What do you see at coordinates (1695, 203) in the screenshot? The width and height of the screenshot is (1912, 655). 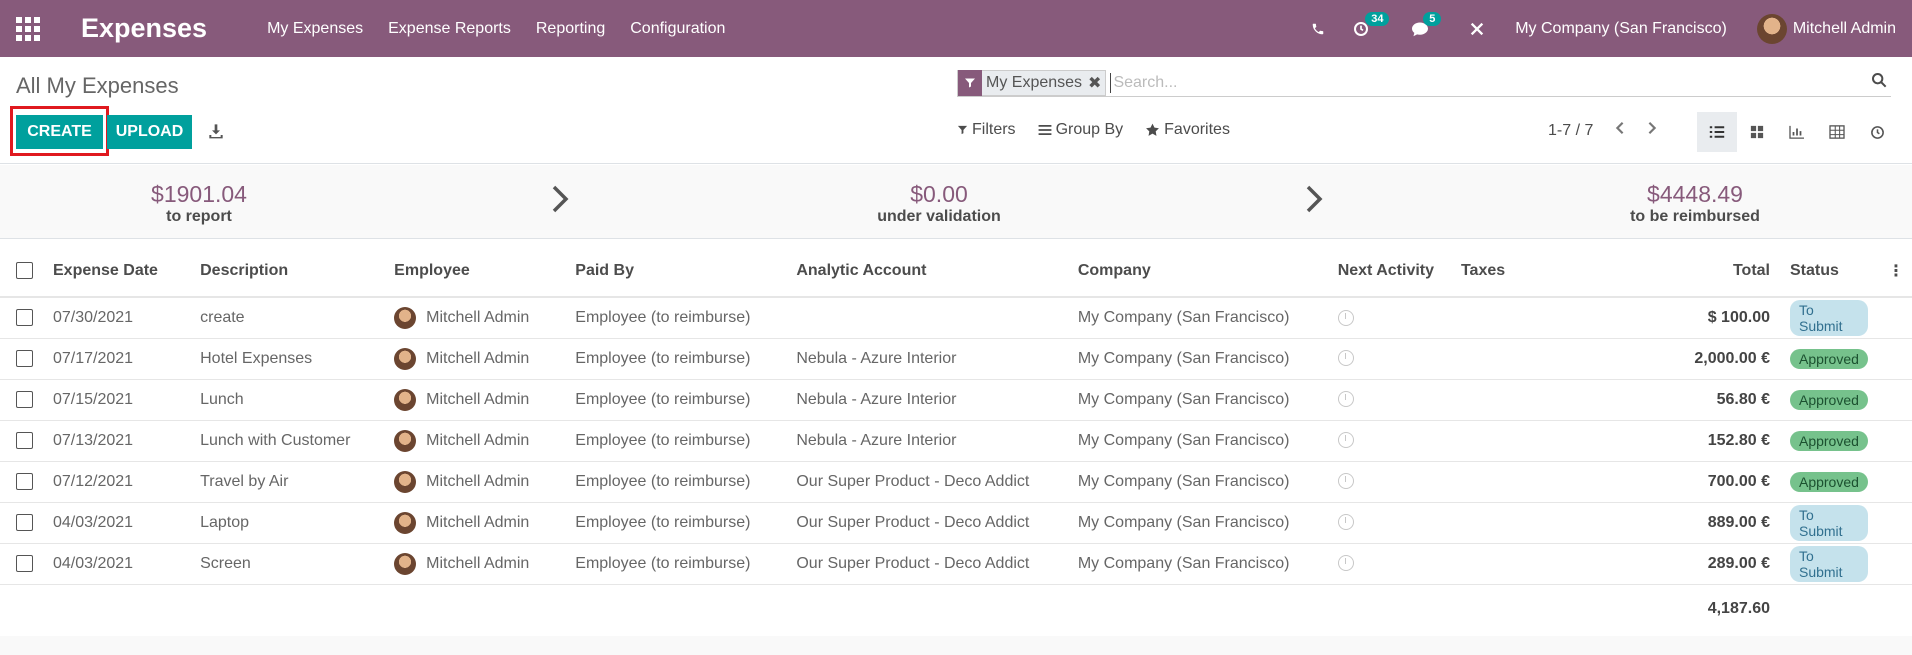 I see `stat-to-be-reimbursed: $4448.49 to be reimbursed` at bounding box center [1695, 203].